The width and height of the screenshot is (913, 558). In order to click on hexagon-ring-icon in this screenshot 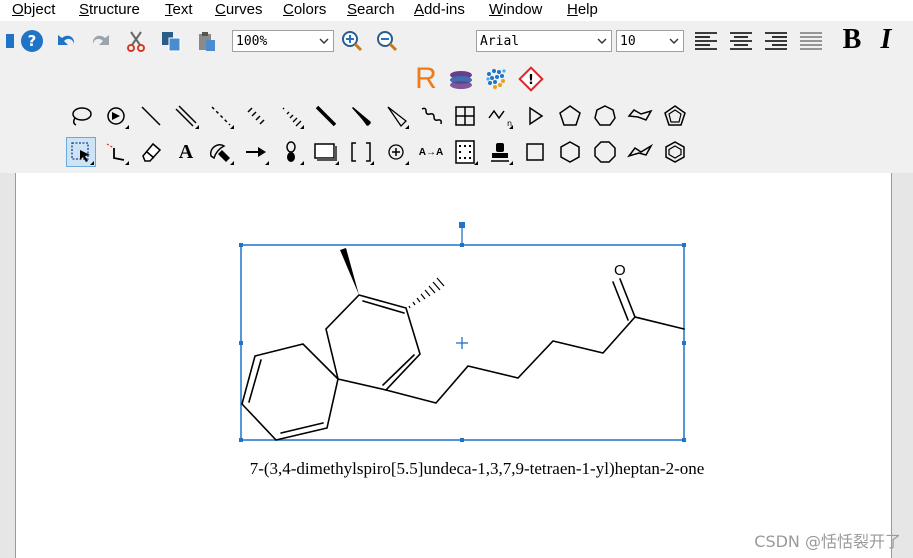, I will do `click(570, 152)`.